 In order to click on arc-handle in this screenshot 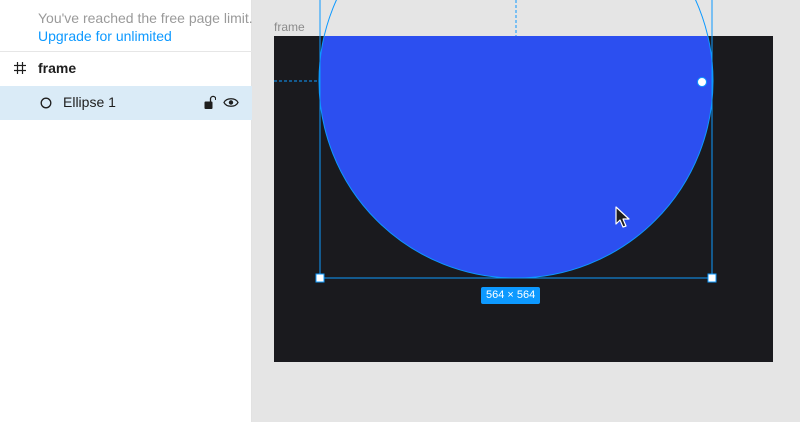, I will do `click(702, 82)`.